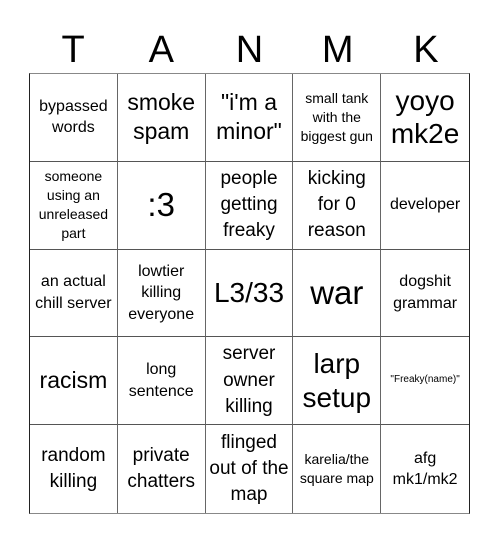  Describe the element at coordinates (337, 50) in the screenshot. I see `header-letter: M` at that location.